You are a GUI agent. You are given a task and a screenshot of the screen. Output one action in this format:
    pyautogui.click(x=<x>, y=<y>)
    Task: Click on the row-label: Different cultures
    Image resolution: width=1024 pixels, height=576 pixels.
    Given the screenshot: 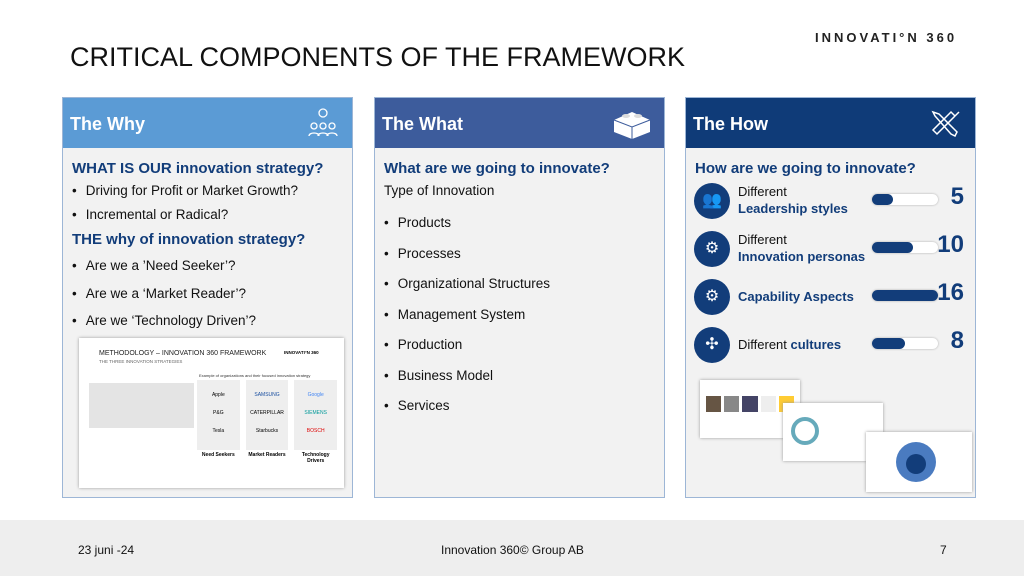 What is the action you would take?
    pyautogui.click(x=790, y=344)
    